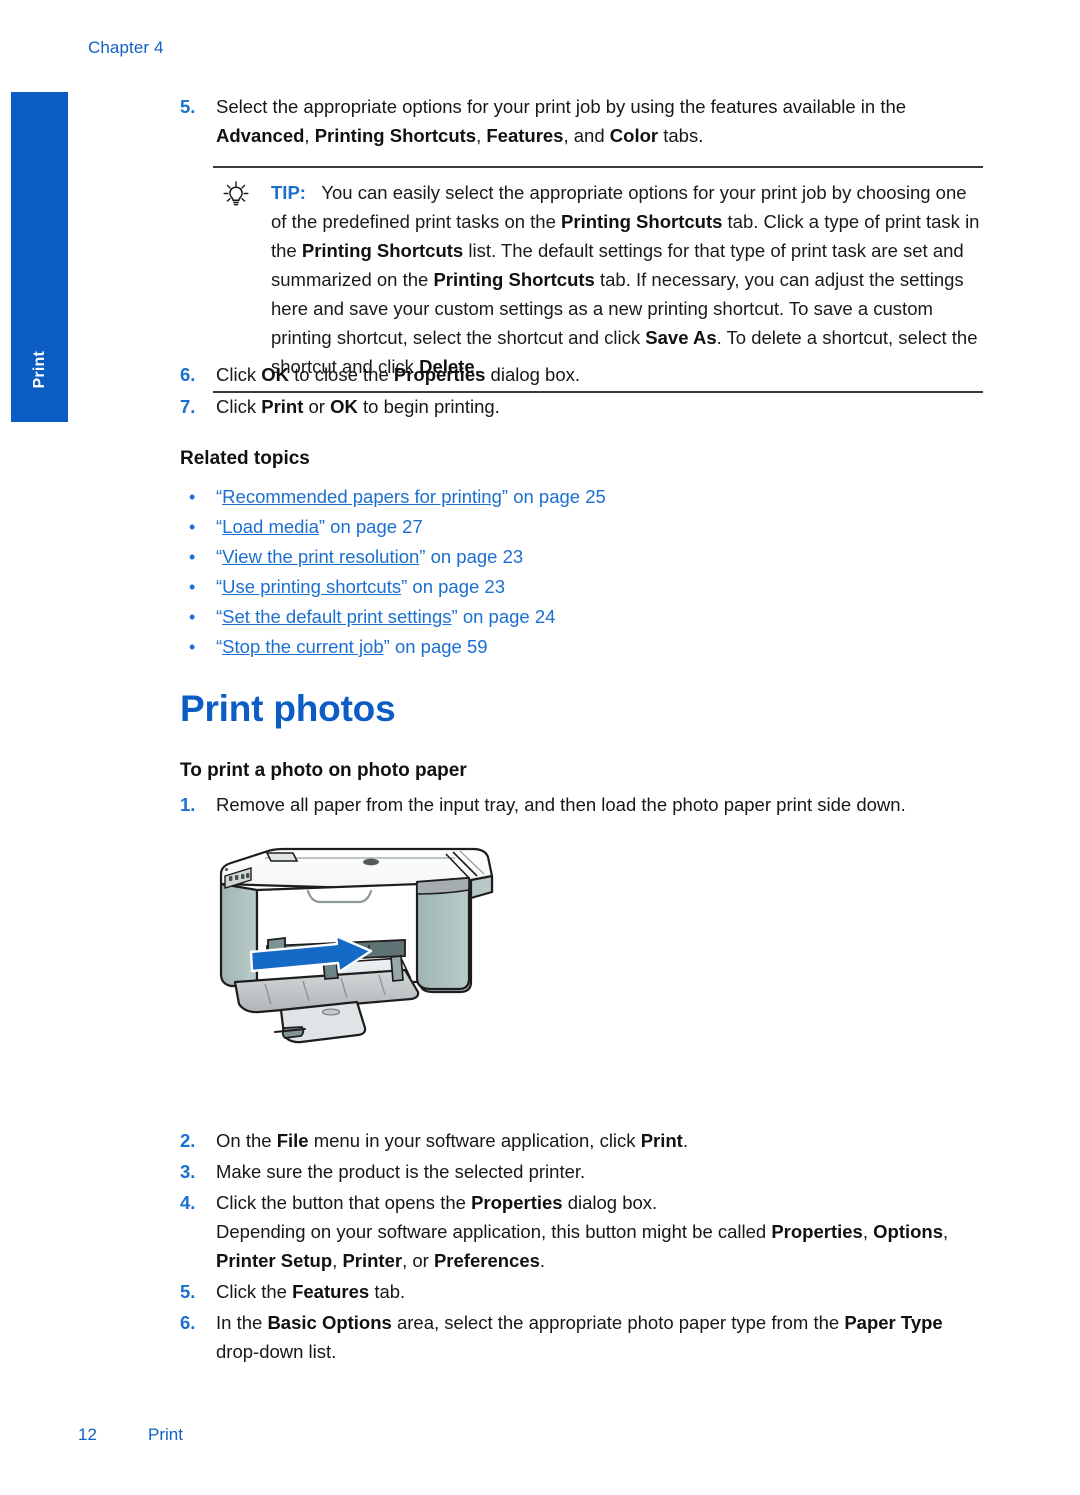 Image resolution: width=1080 pixels, height=1495 pixels. What do you see at coordinates (302, 646) in the screenshot?
I see `related-topic-link: Stop the current job` at bounding box center [302, 646].